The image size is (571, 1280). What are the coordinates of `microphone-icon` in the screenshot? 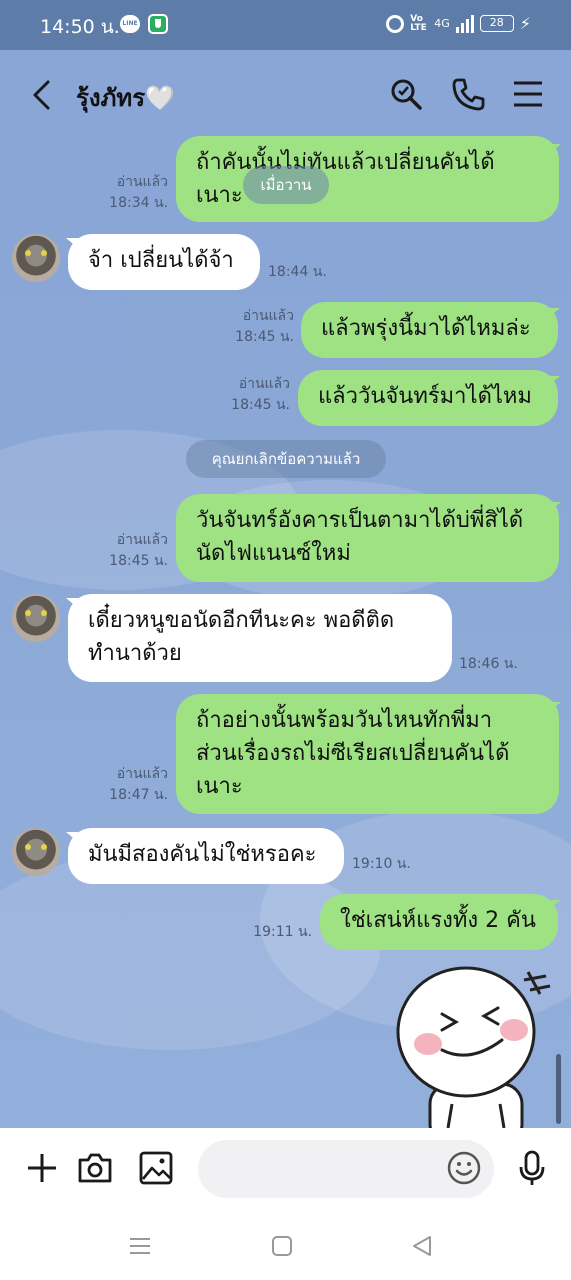 It's located at (532, 1168).